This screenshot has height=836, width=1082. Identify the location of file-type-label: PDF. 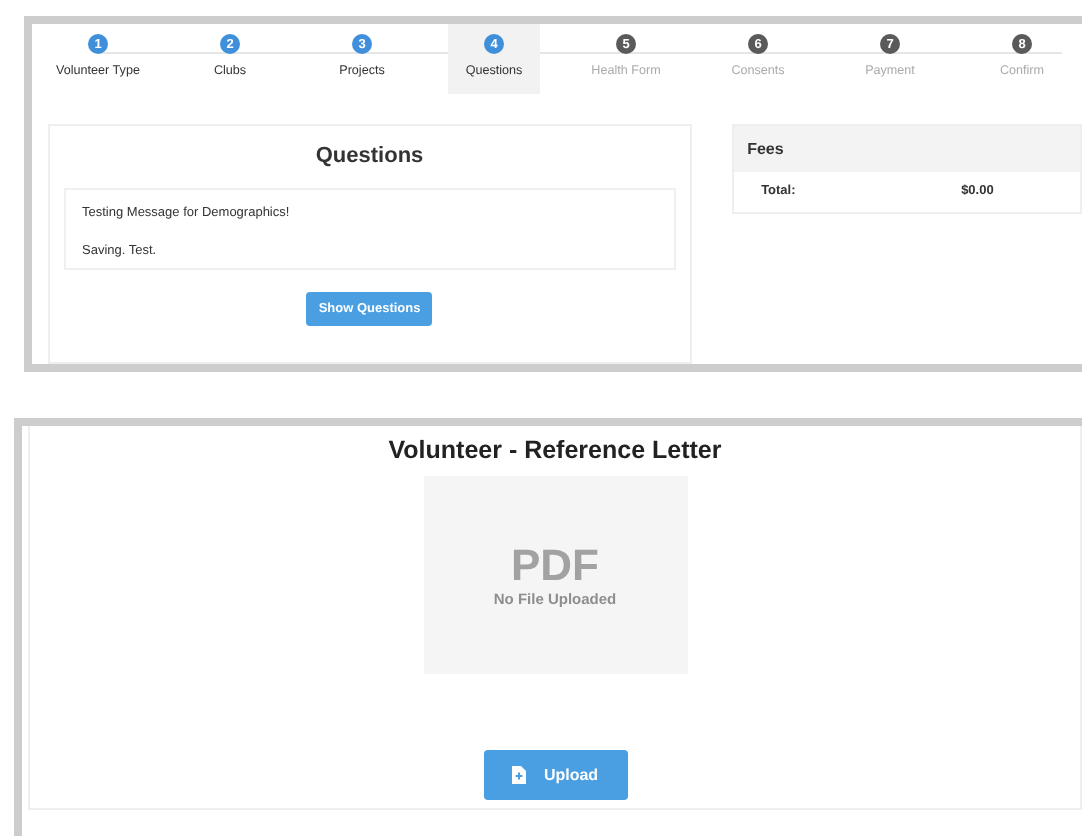
(555, 565).